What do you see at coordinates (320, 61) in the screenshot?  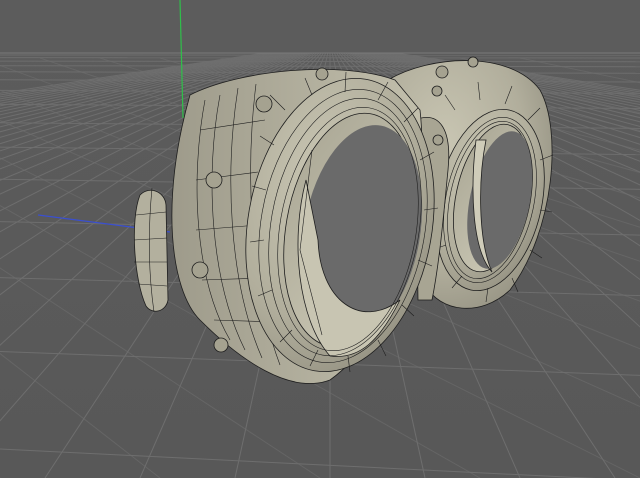 I see `grid-line-width` at bounding box center [320, 61].